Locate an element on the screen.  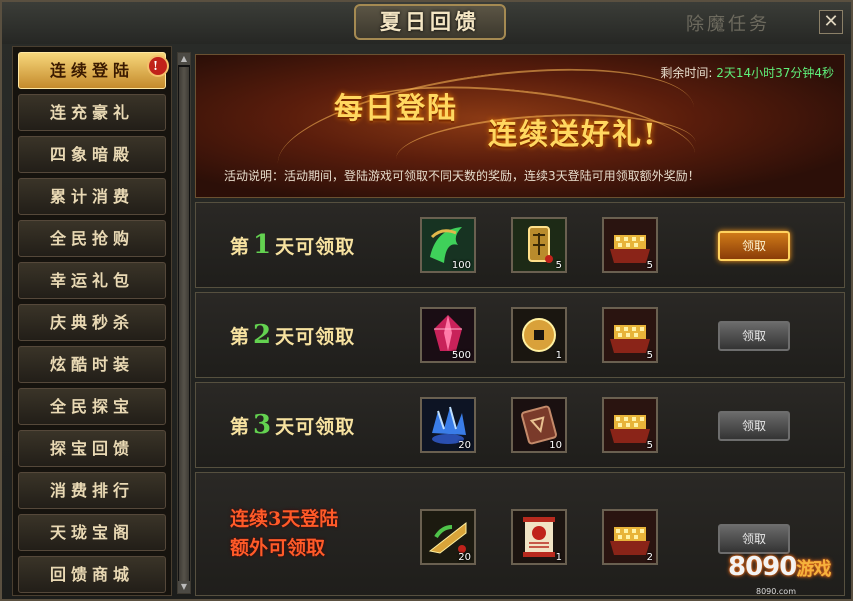
row-title: 第 2 天可领取 is located at coordinates (292, 335).